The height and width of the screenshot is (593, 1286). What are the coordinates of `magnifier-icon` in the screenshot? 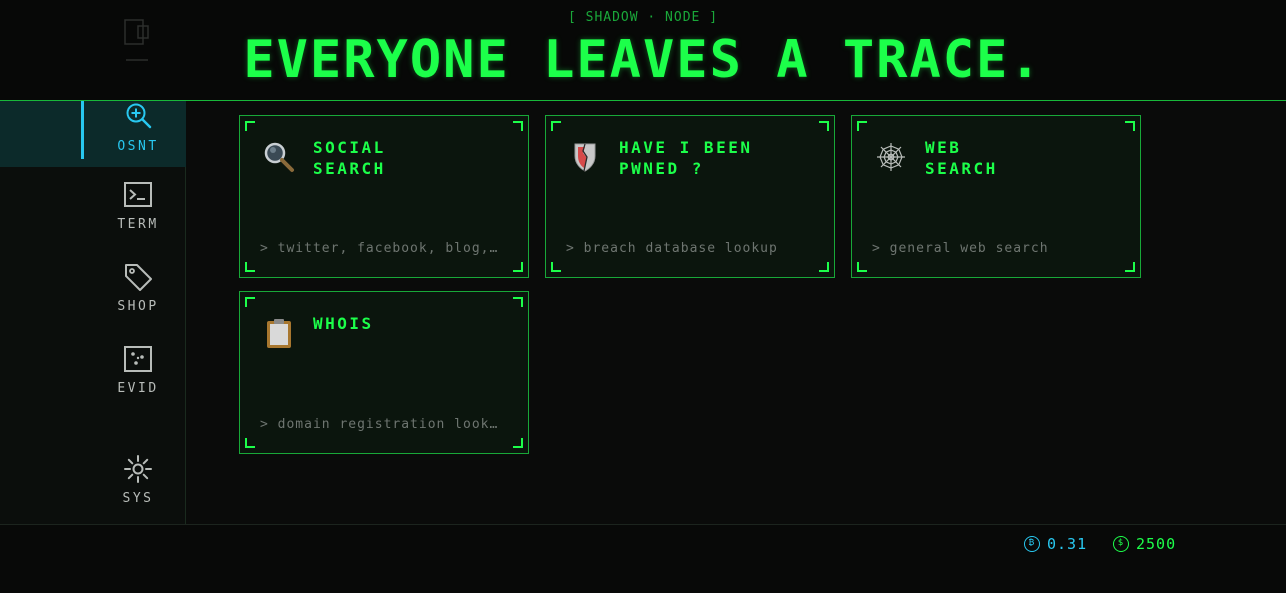 It's located at (279, 157).